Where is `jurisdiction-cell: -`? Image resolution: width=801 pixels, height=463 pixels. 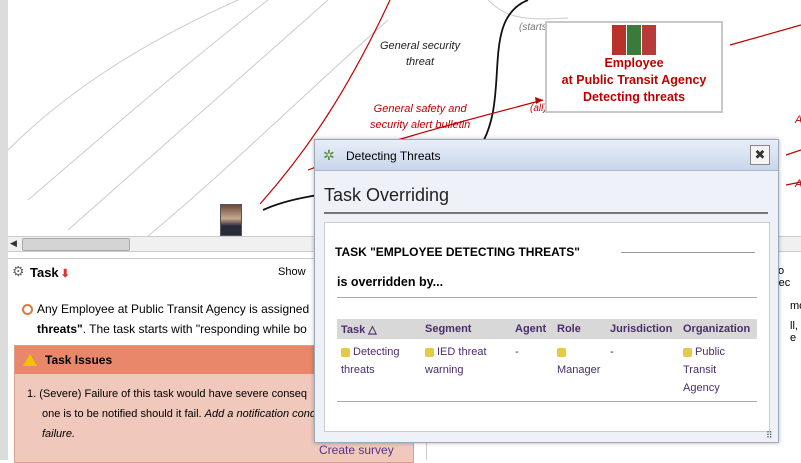 jurisdiction-cell: - is located at coordinates (612, 352).